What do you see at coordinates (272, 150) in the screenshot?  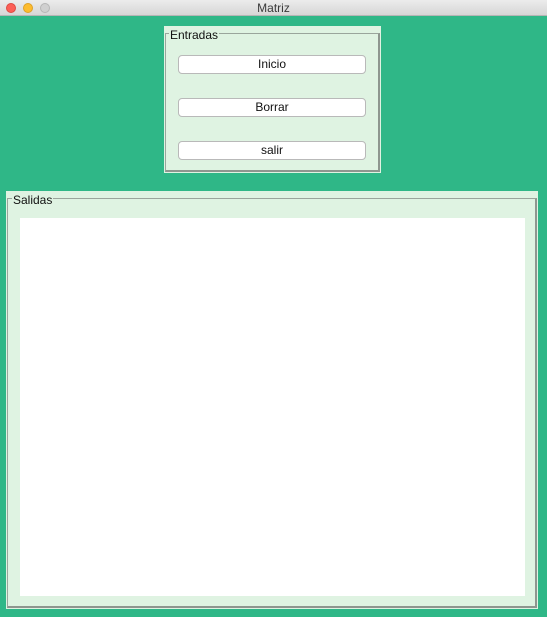 I see `salir-button: salir` at bounding box center [272, 150].